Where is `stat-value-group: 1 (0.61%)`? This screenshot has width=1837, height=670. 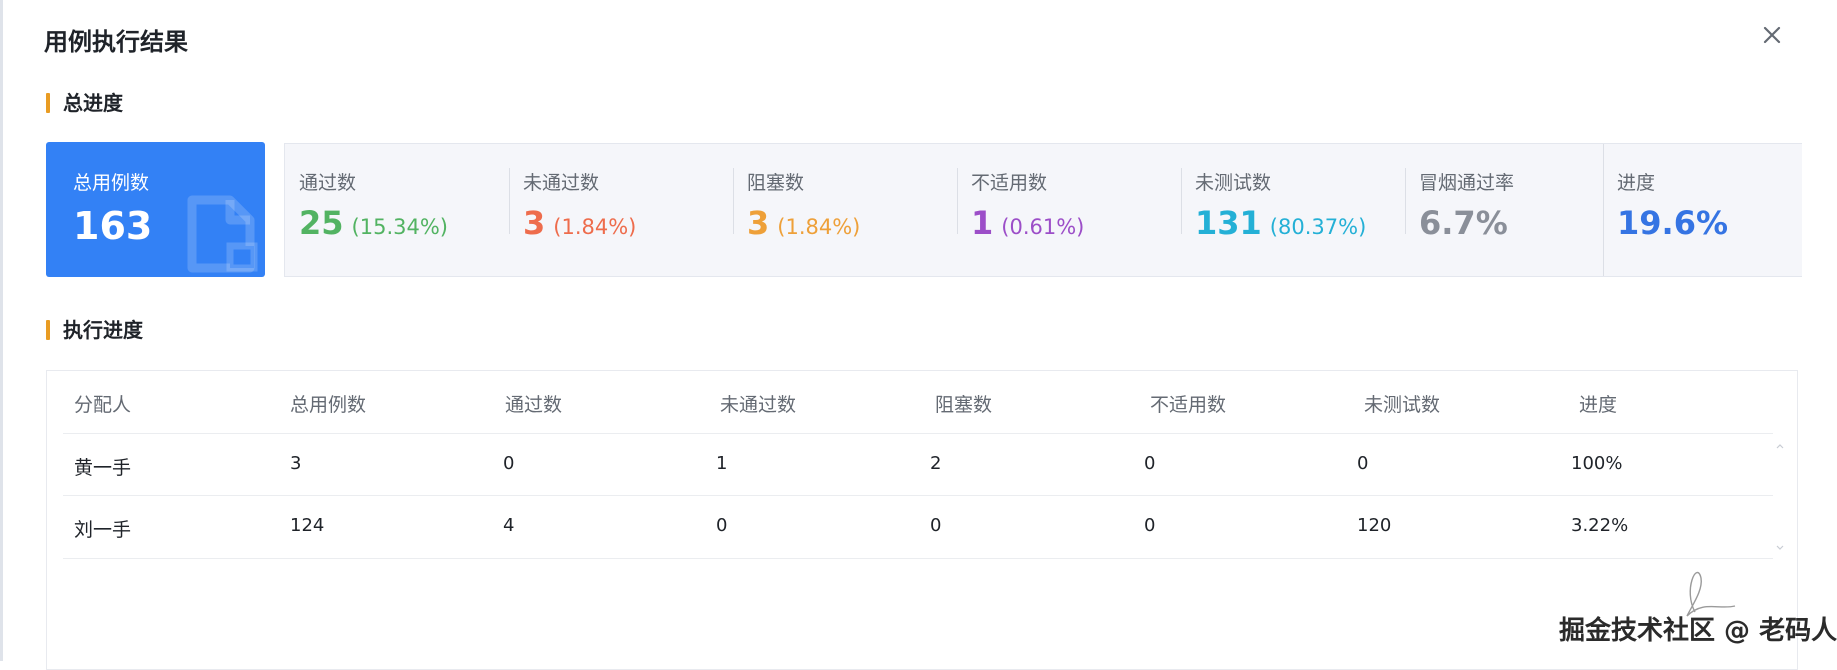
stat-value-group: 1 (0.61%) is located at coordinates (1027, 223).